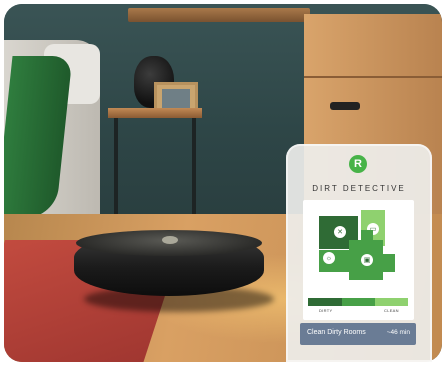 This screenshot has width=446, height=366. What do you see at coordinates (219, 15) in the screenshot?
I see `wall-shelf` at bounding box center [219, 15].